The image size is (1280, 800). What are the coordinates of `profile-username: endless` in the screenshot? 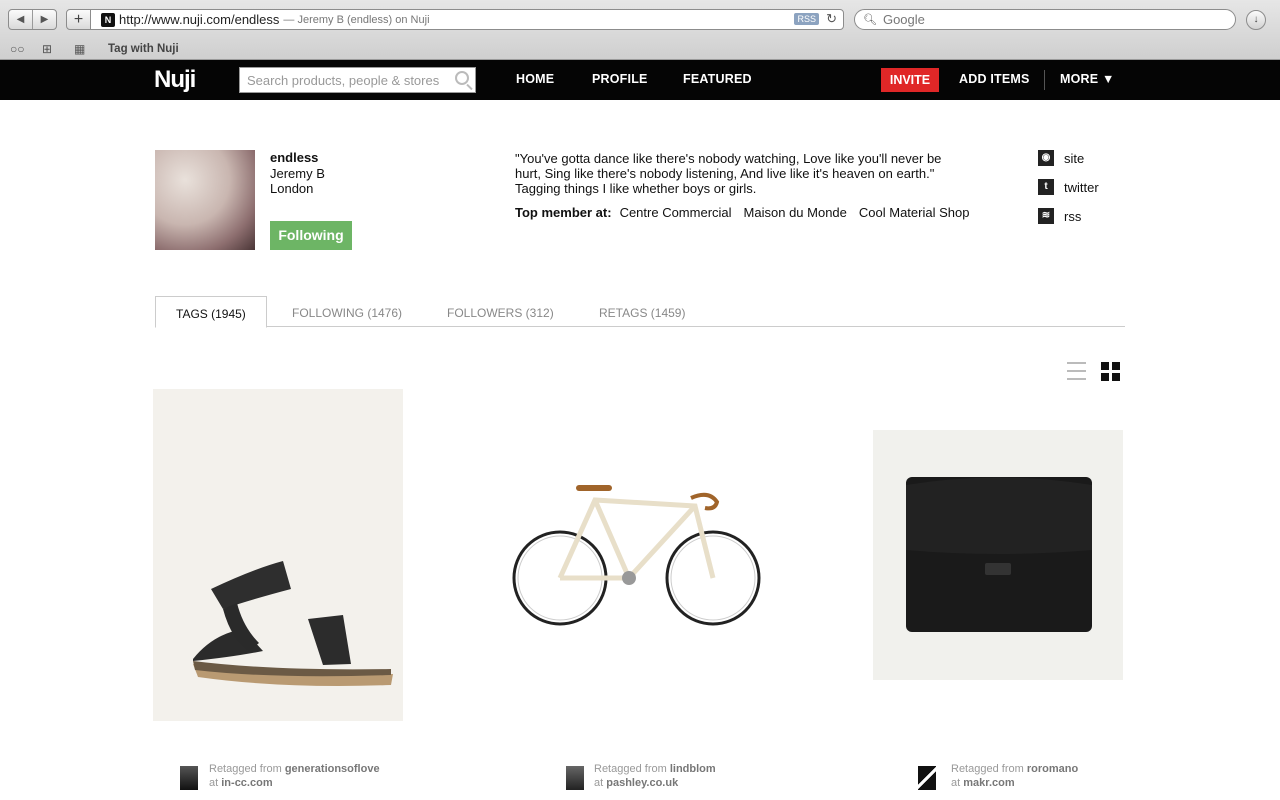 It's located at (294, 157).